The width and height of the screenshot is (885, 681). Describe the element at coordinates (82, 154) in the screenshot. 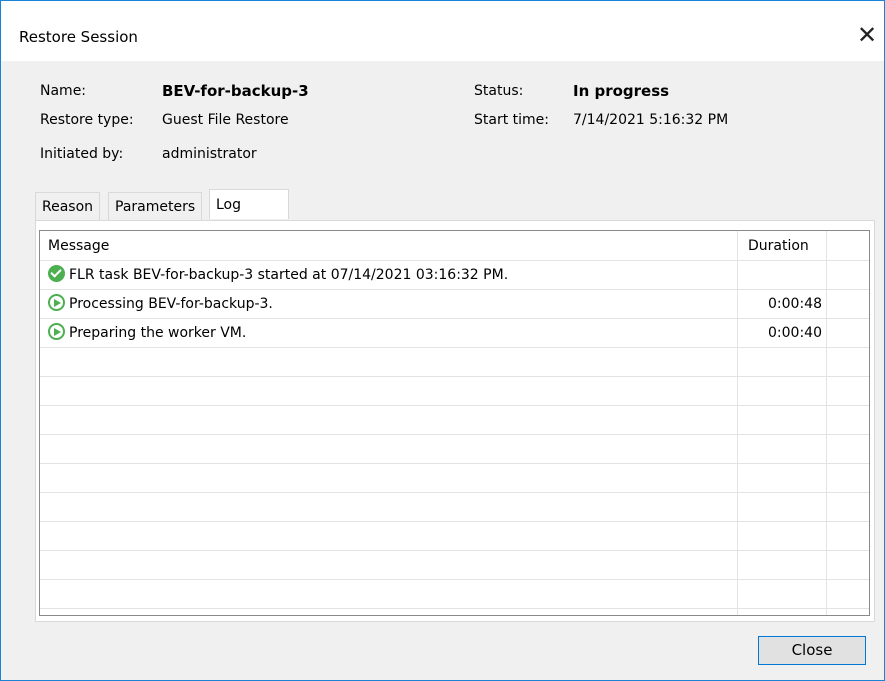

I see `initiated-by-label: Initiated by:` at that location.